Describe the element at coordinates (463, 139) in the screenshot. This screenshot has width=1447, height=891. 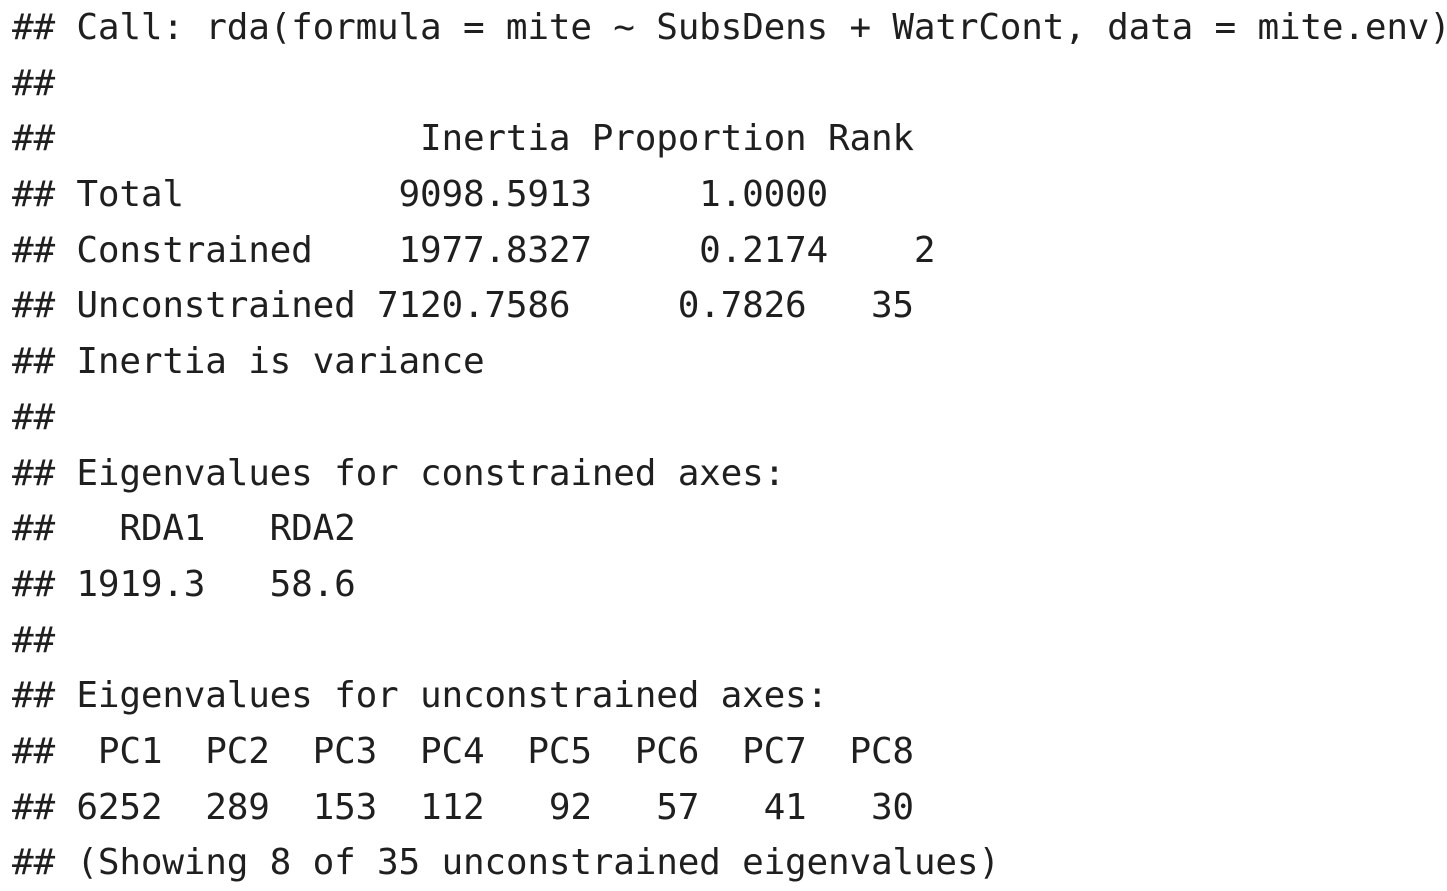
I see `inertia-table-header: ## Inertia Proportion Rank` at that location.